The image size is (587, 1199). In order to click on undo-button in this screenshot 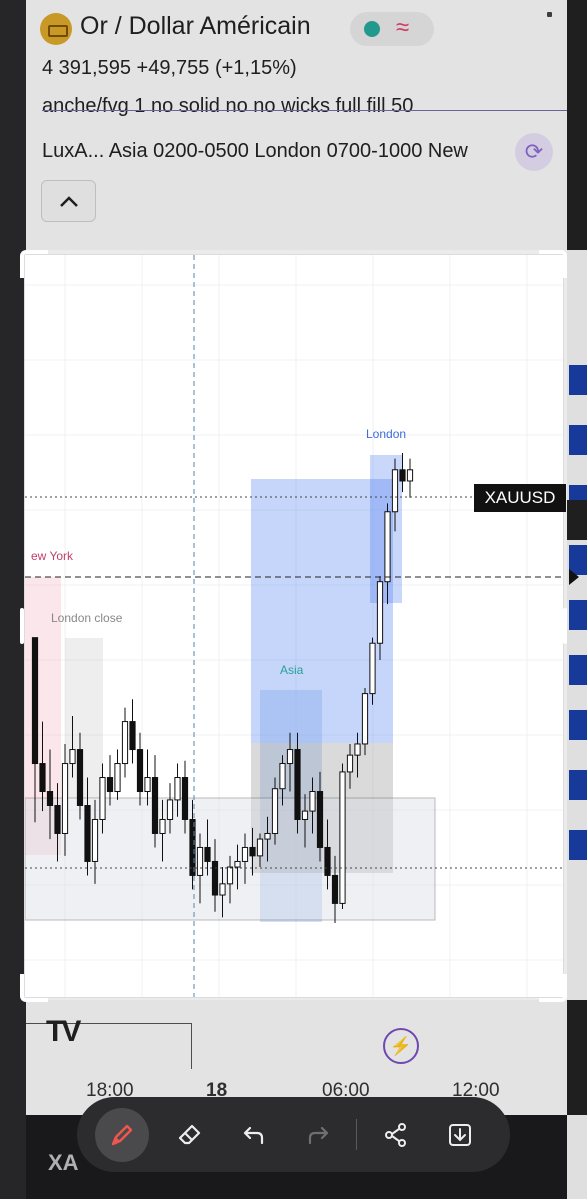, I will do `click(254, 1135)`.